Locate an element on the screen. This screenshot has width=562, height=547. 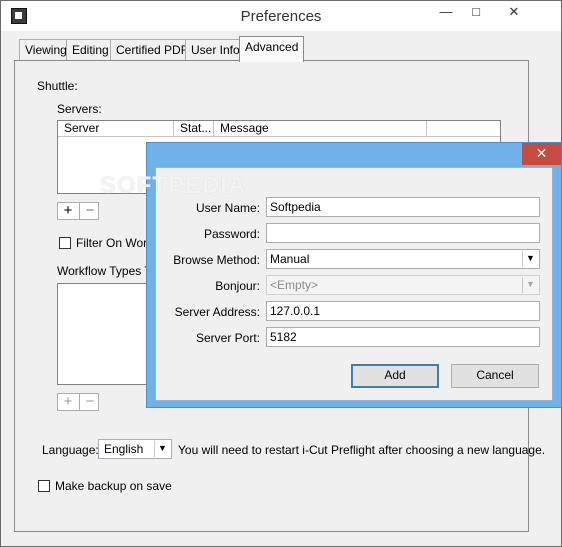
language-select-value: English is located at coordinates (124, 449).